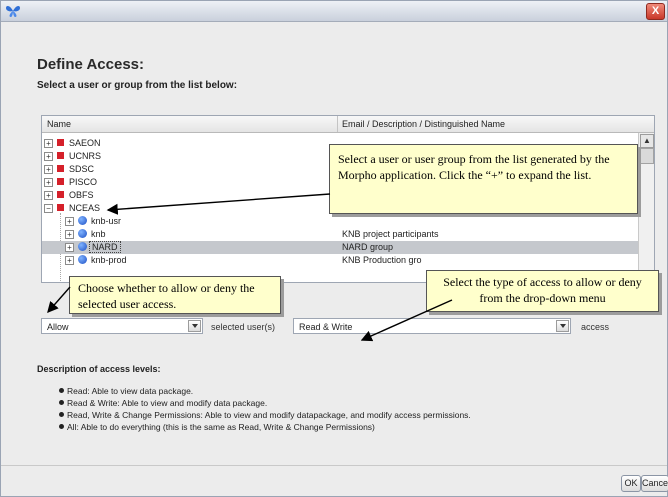  Describe the element at coordinates (109, 260) in the screenshot. I see `row-label: knb-prod` at that location.